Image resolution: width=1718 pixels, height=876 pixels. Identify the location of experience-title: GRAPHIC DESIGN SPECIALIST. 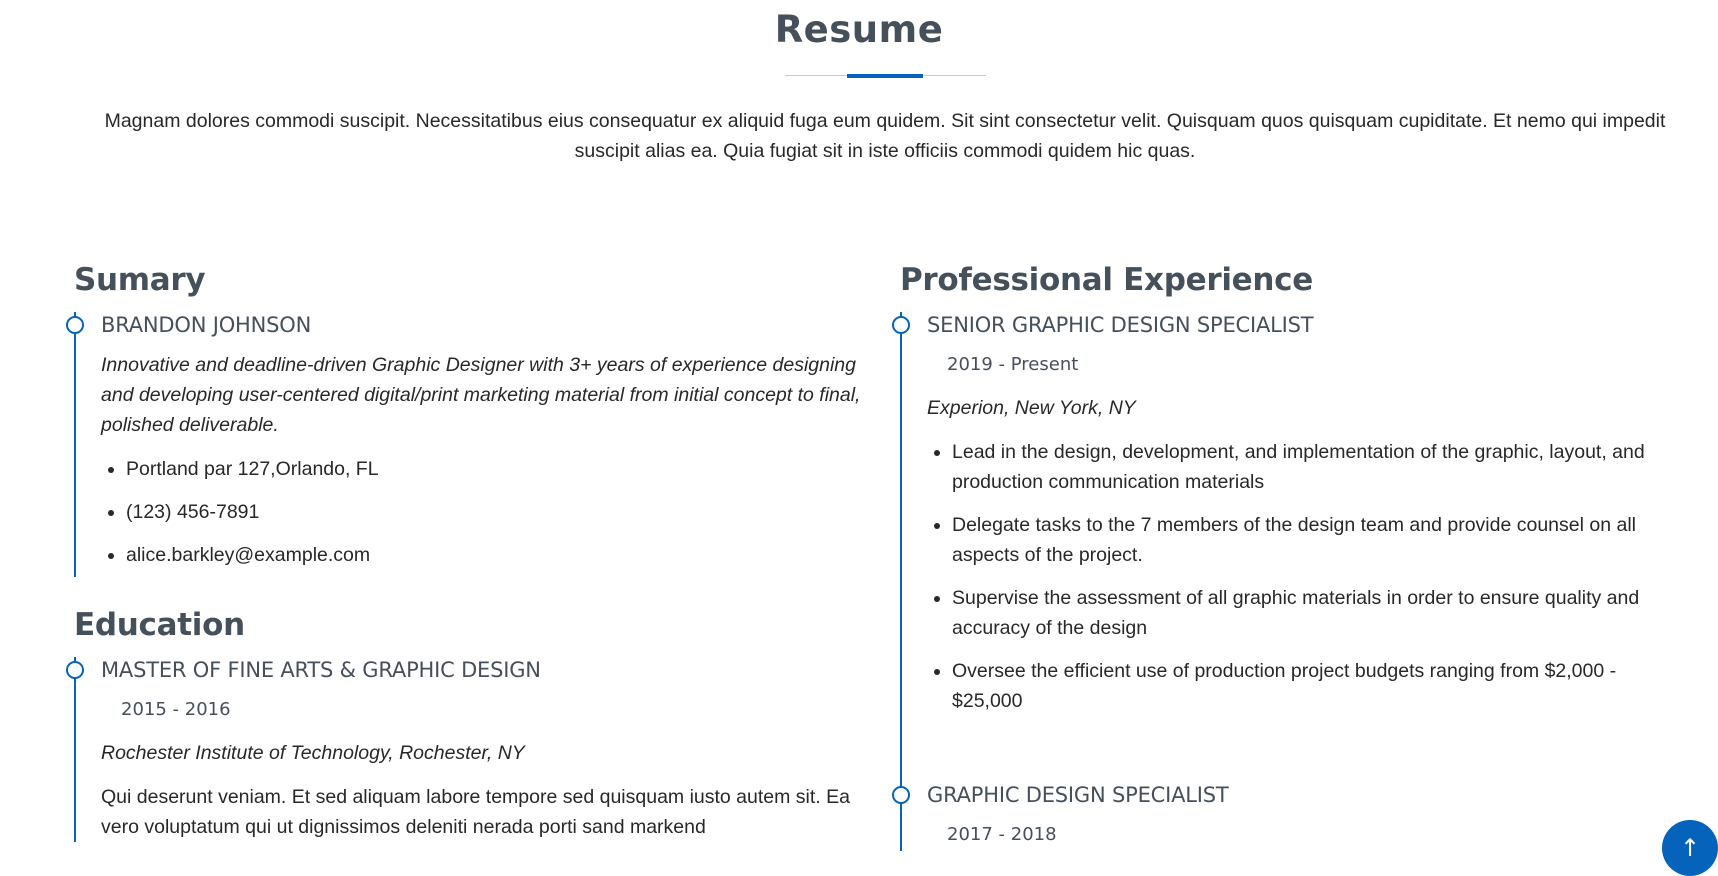
(1078, 795).